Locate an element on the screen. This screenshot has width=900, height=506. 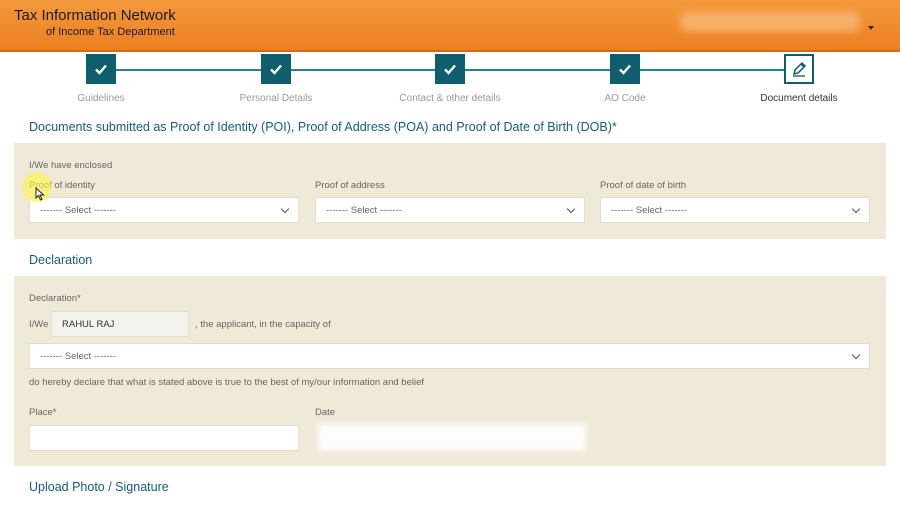
poa-select-value: ------- Select ------- is located at coordinates (364, 210).